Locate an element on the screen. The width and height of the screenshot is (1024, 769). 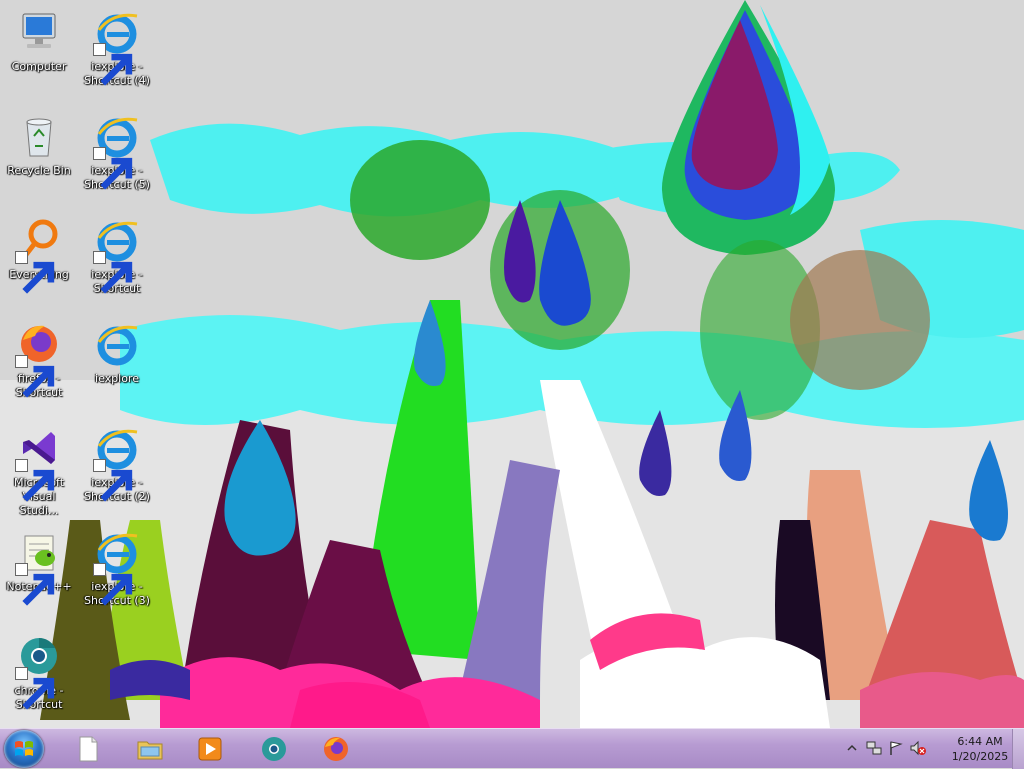
taskbar-clock: 6:44 AM 1/20/2025 is located at coordinates (980, 749).